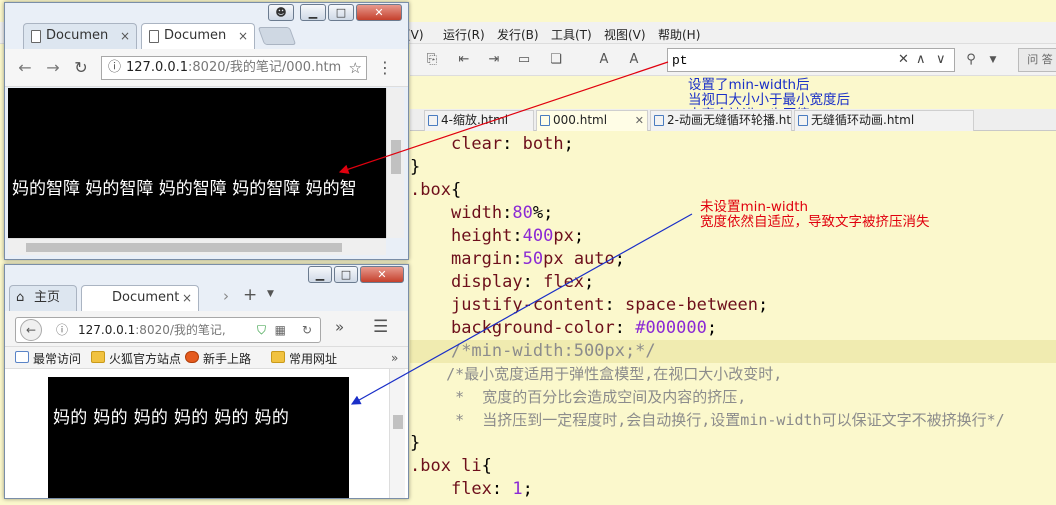 This screenshot has height=505, width=1056. I want to click on user-icon: ☻, so click(281, 12).